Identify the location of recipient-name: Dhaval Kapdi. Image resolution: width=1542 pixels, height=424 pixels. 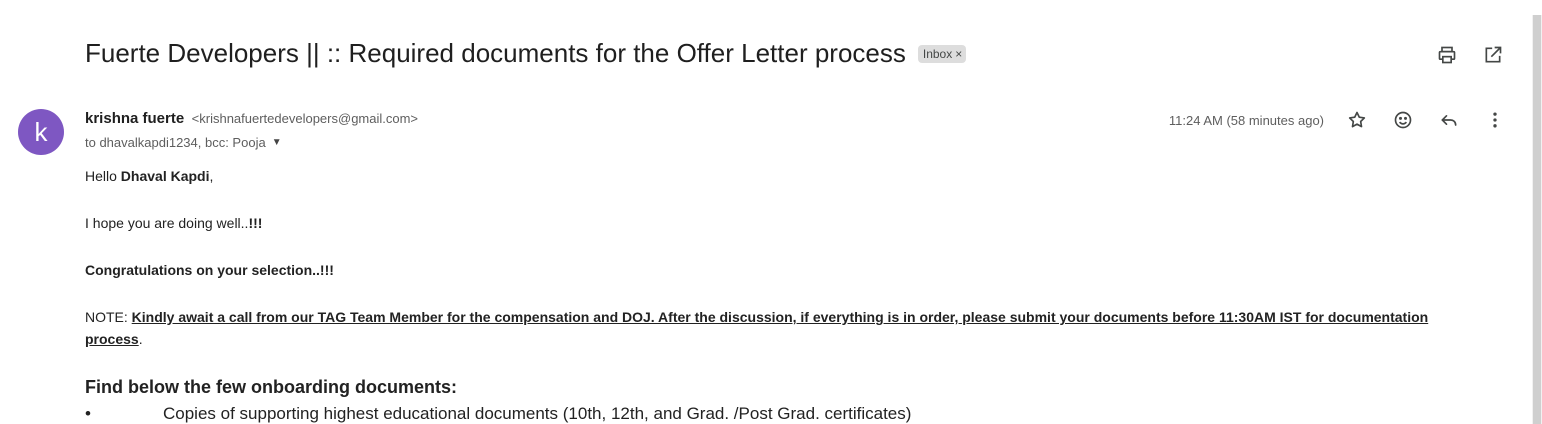
(165, 176).